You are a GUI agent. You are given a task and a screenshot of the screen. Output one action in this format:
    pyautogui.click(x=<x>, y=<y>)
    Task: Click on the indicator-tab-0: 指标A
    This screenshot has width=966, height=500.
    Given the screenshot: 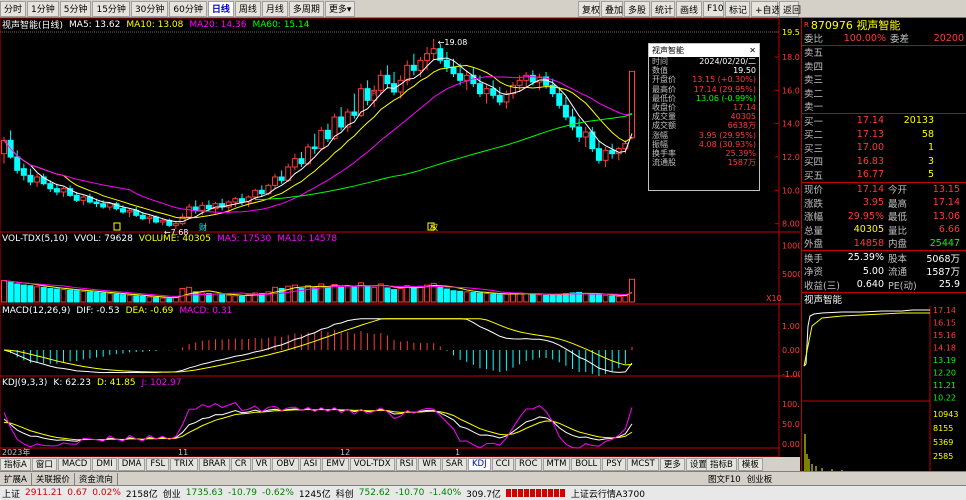 What is the action you would take?
    pyautogui.click(x=15, y=464)
    